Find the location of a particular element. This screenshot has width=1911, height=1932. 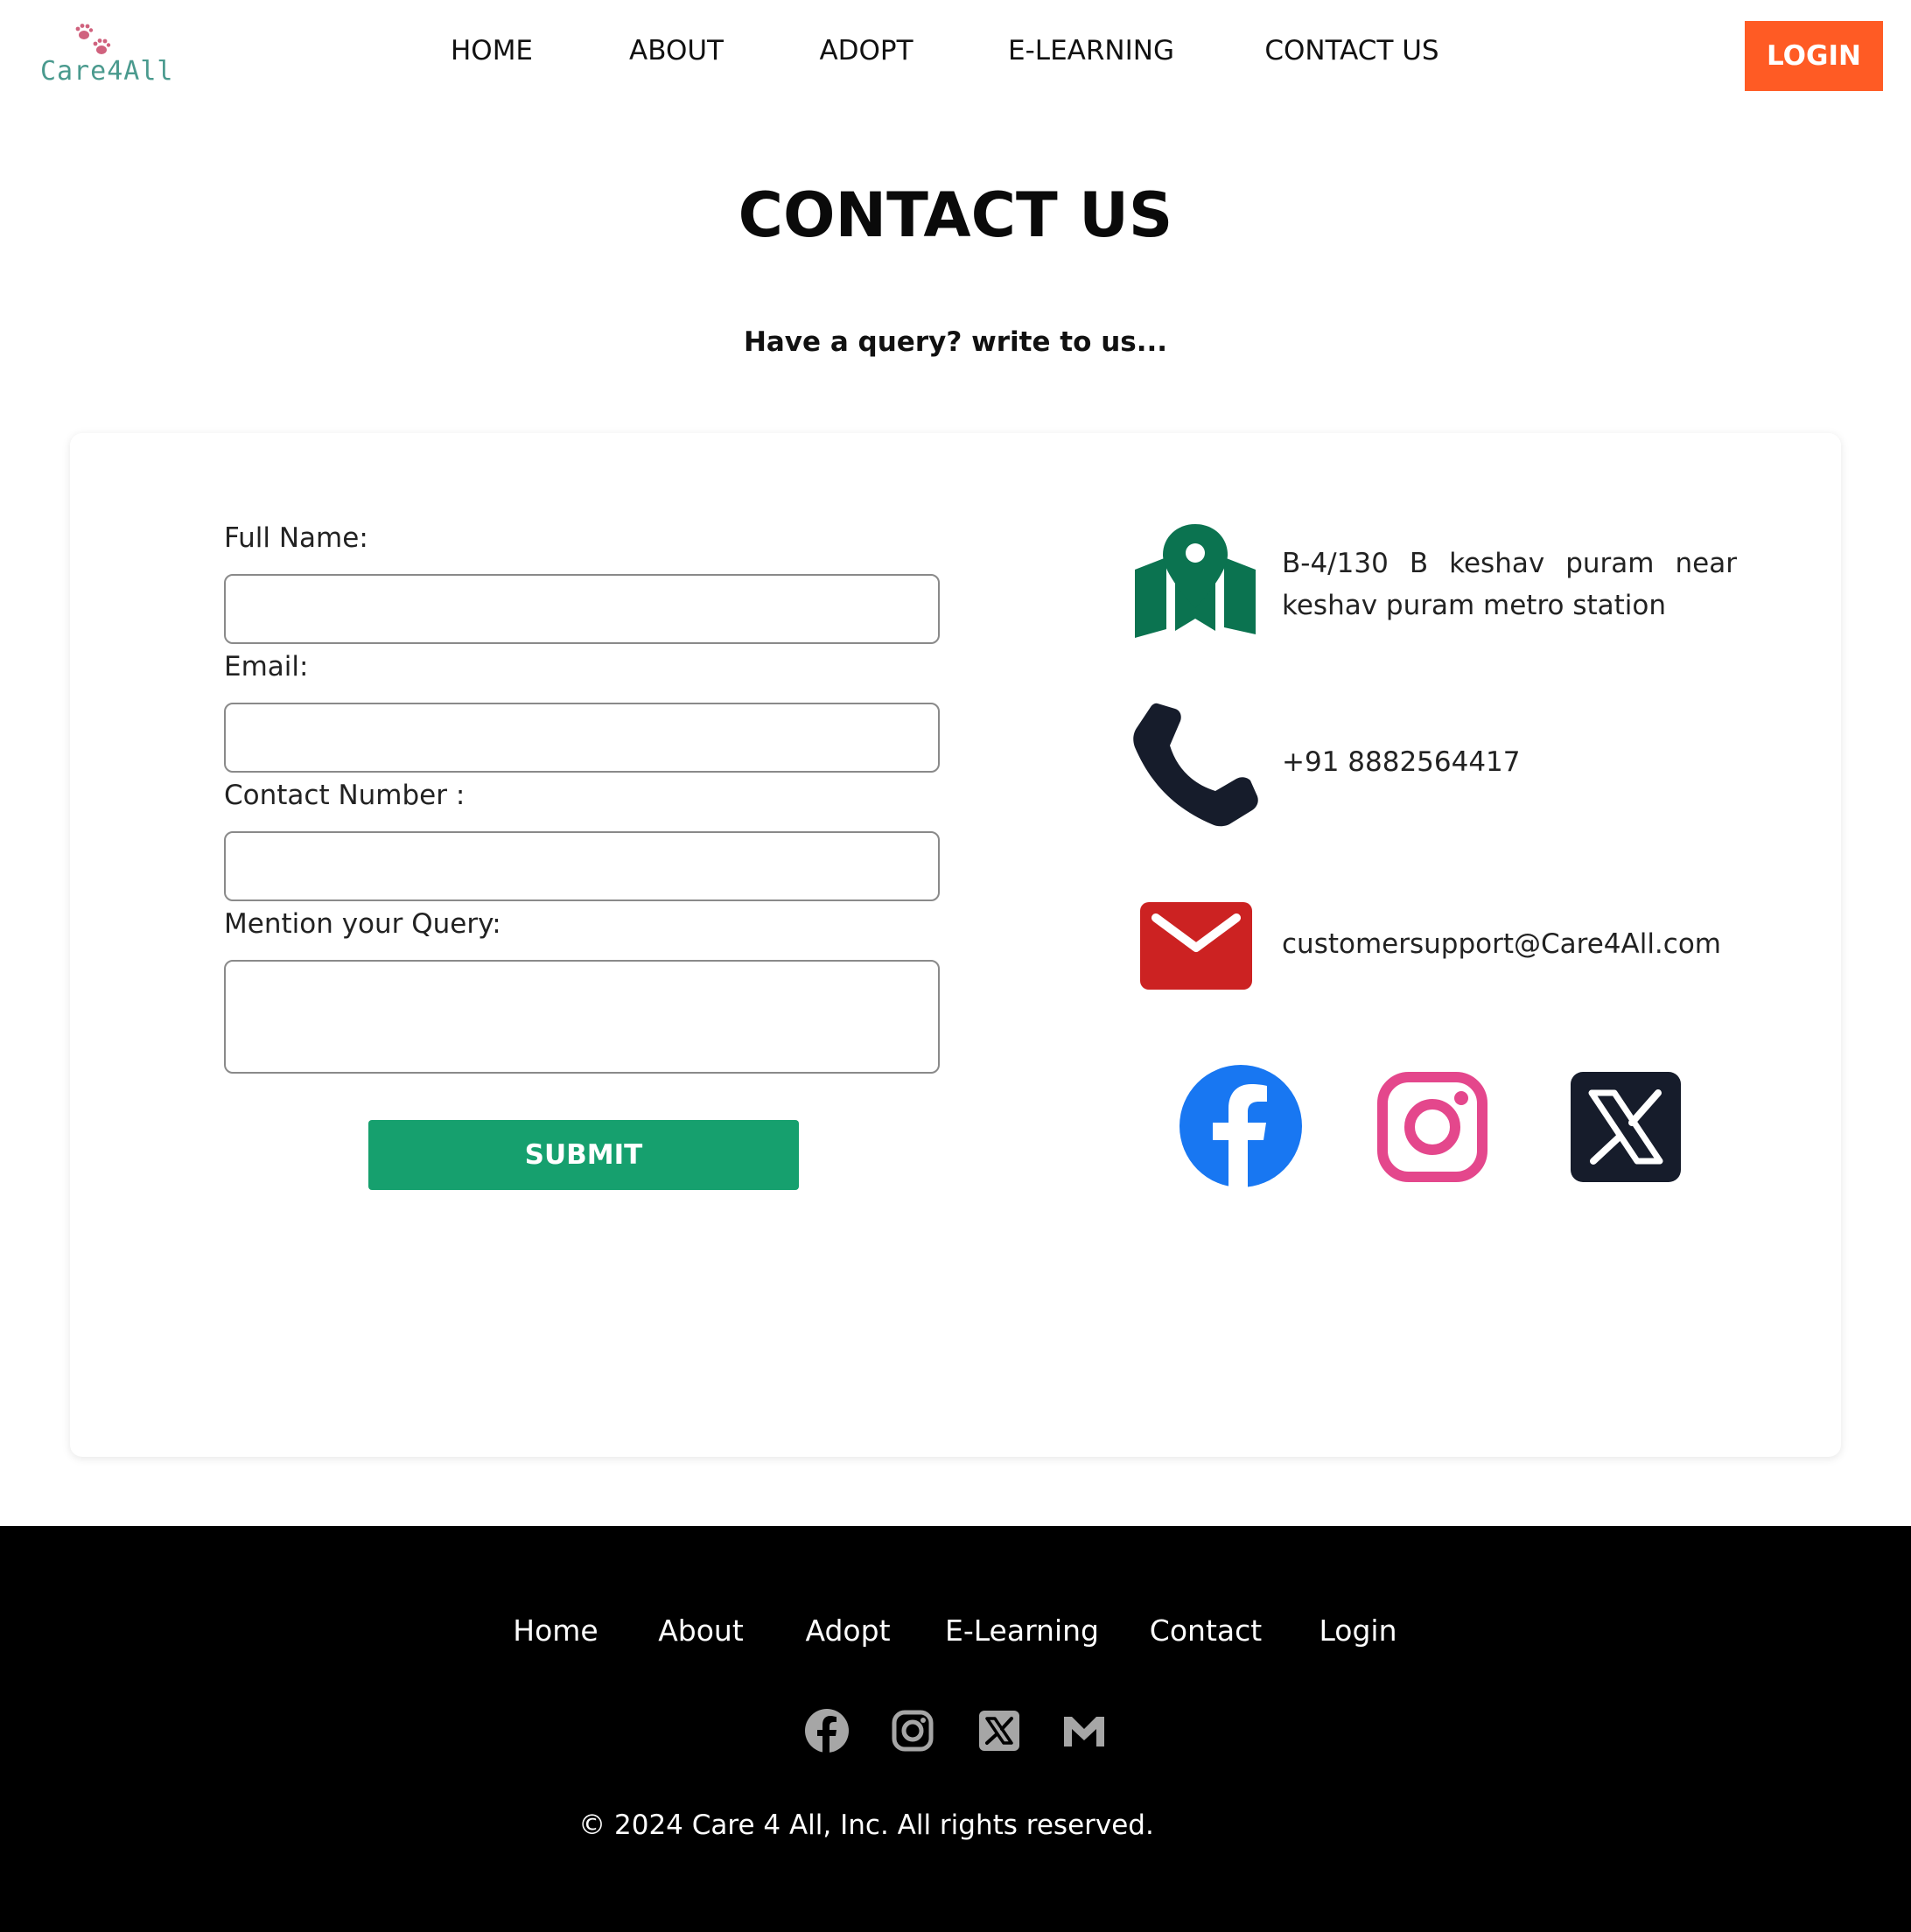

email-input is located at coordinates (582, 738).